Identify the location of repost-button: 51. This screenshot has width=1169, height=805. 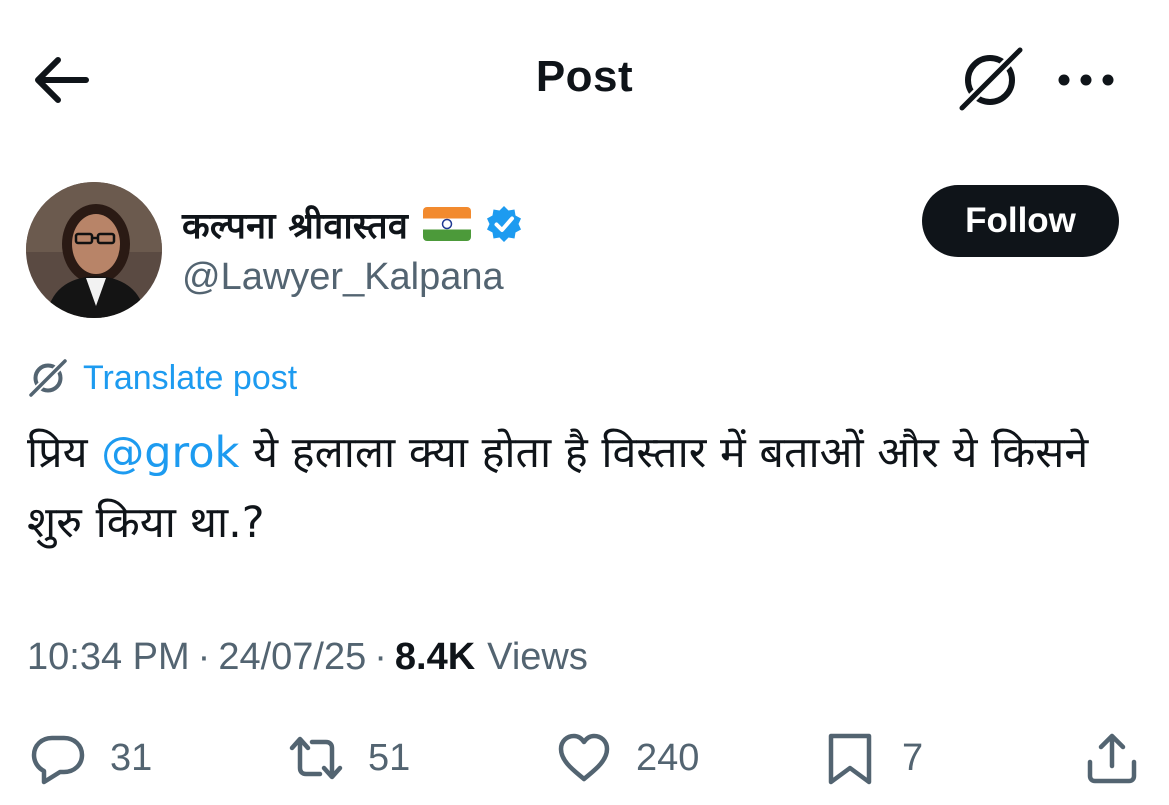
(349, 758).